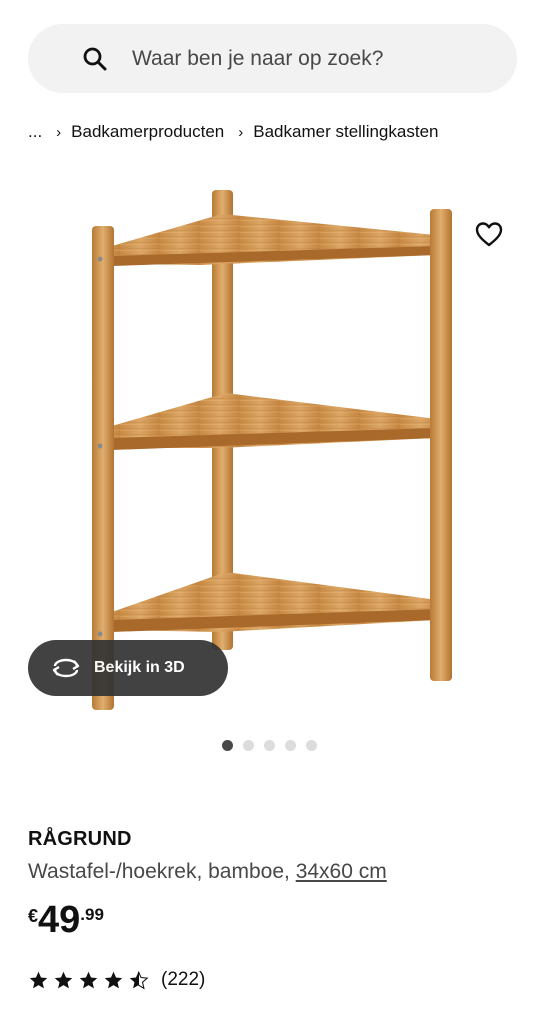 Image resolution: width=545 pixels, height=1024 pixels. Describe the element at coordinates (80, 839) in the screenshot. I see `product-name: RÅGRUND` at that location.